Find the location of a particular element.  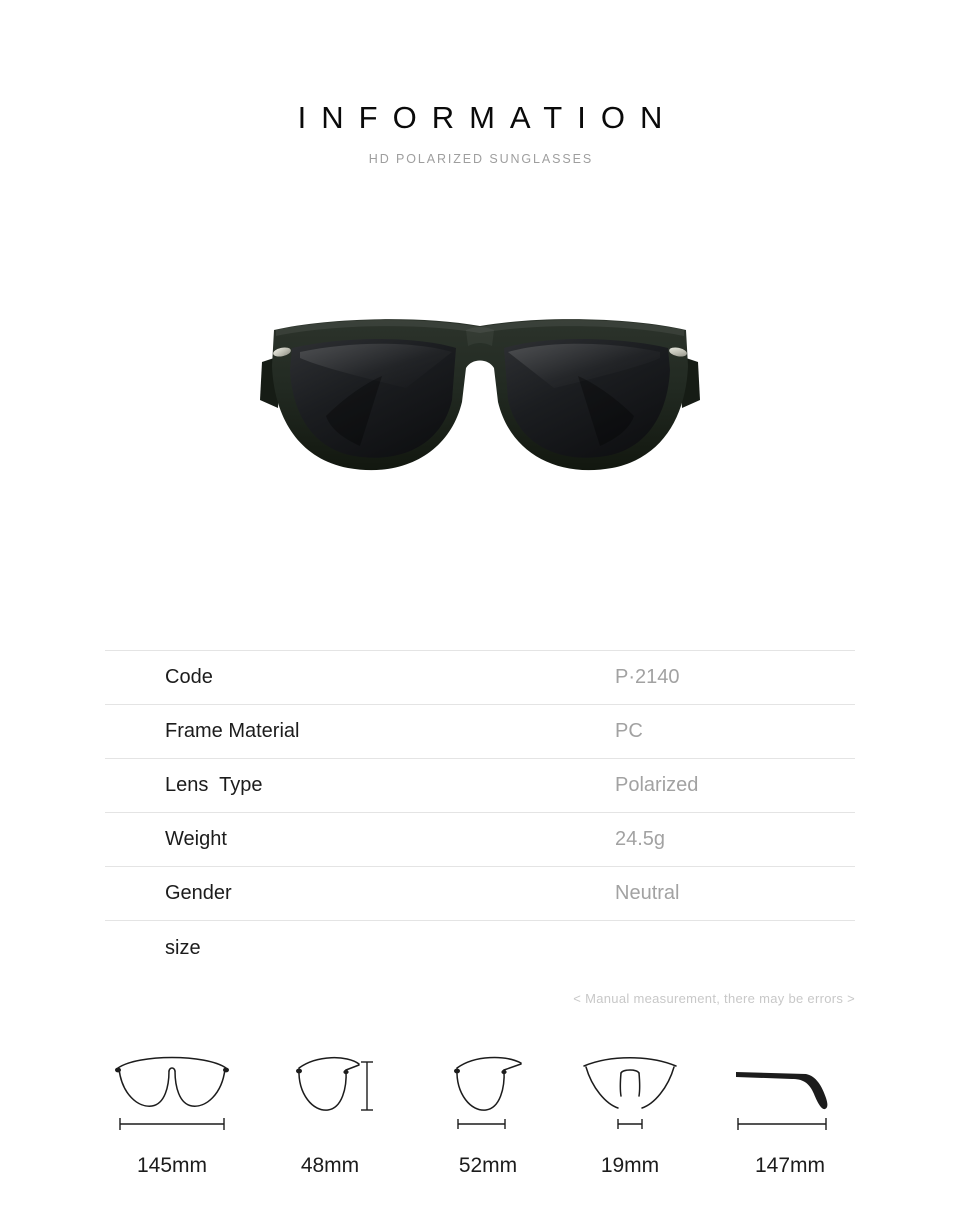

size-diagram-group: 145mm 48mm 52mm 19mm 147mm is located at coordinates (480, 1116).